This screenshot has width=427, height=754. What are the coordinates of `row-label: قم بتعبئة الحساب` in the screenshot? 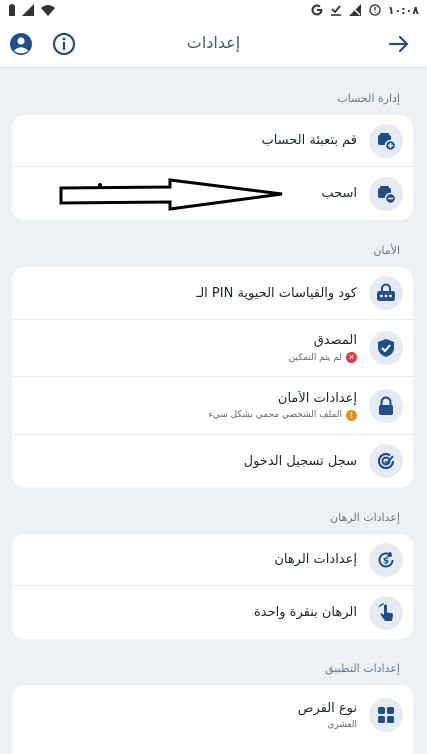 It's located at (309, 140).